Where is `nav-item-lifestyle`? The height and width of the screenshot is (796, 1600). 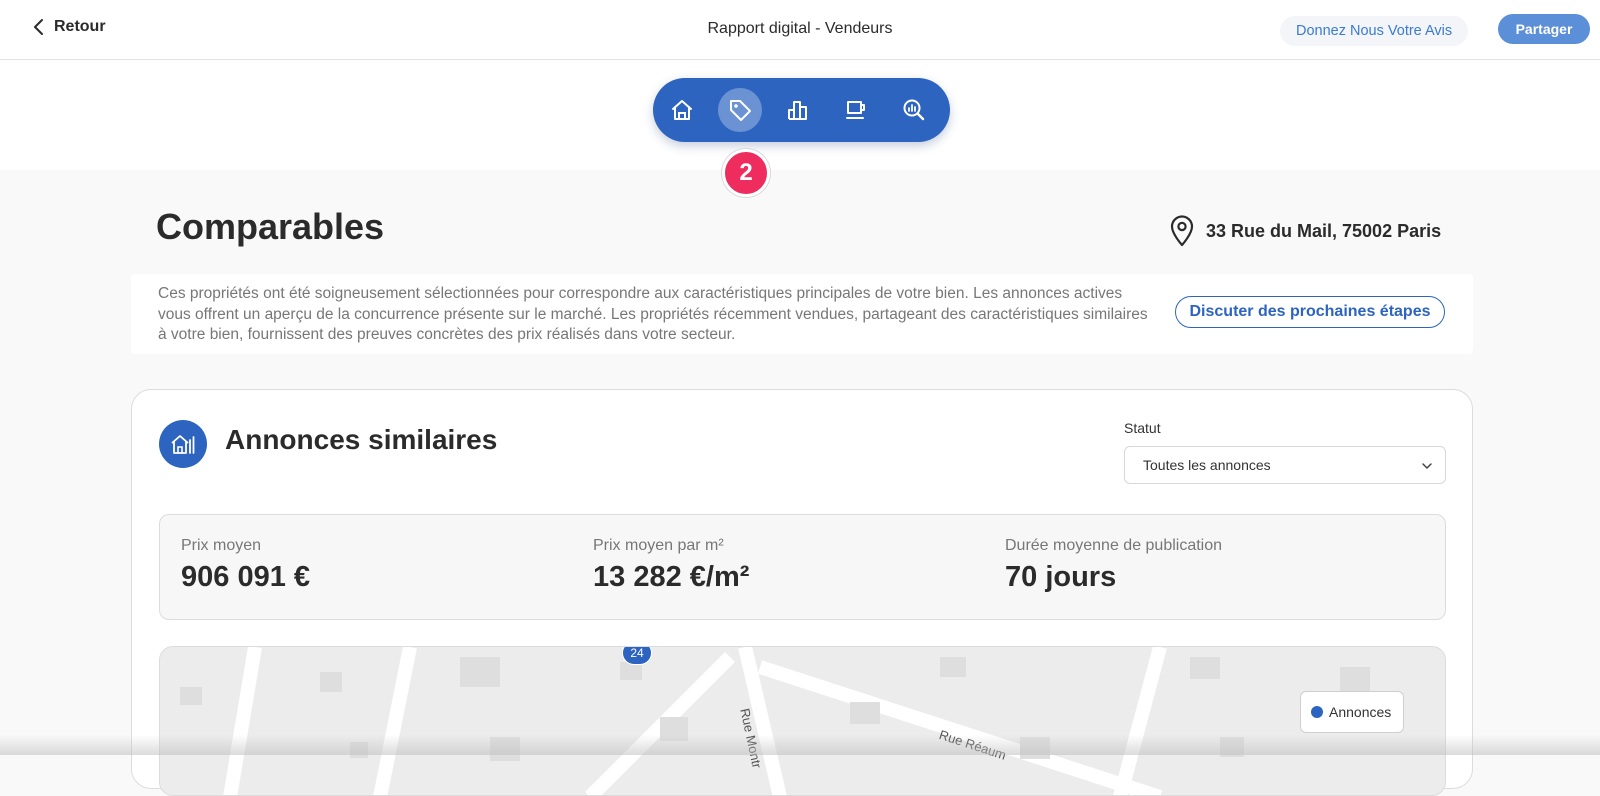 nav-item-lifestyle is located at coordinates (856, 110).